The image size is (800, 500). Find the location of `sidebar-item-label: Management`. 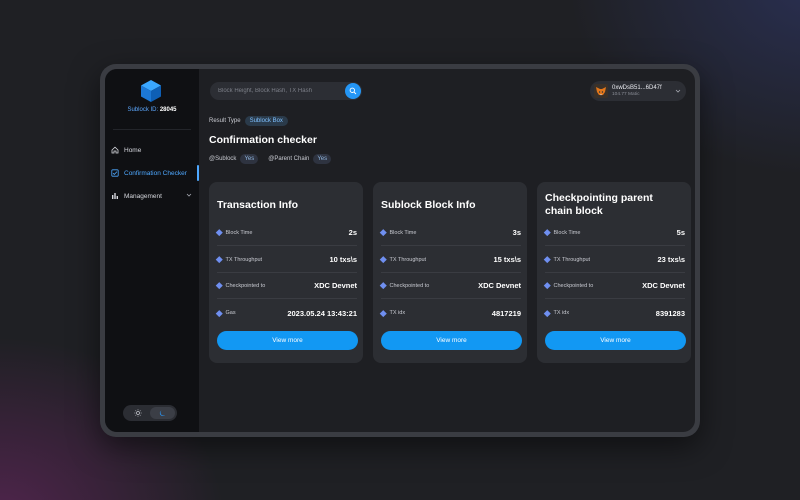

sidebar-item-label: Management is located at coordinates (143, 196).